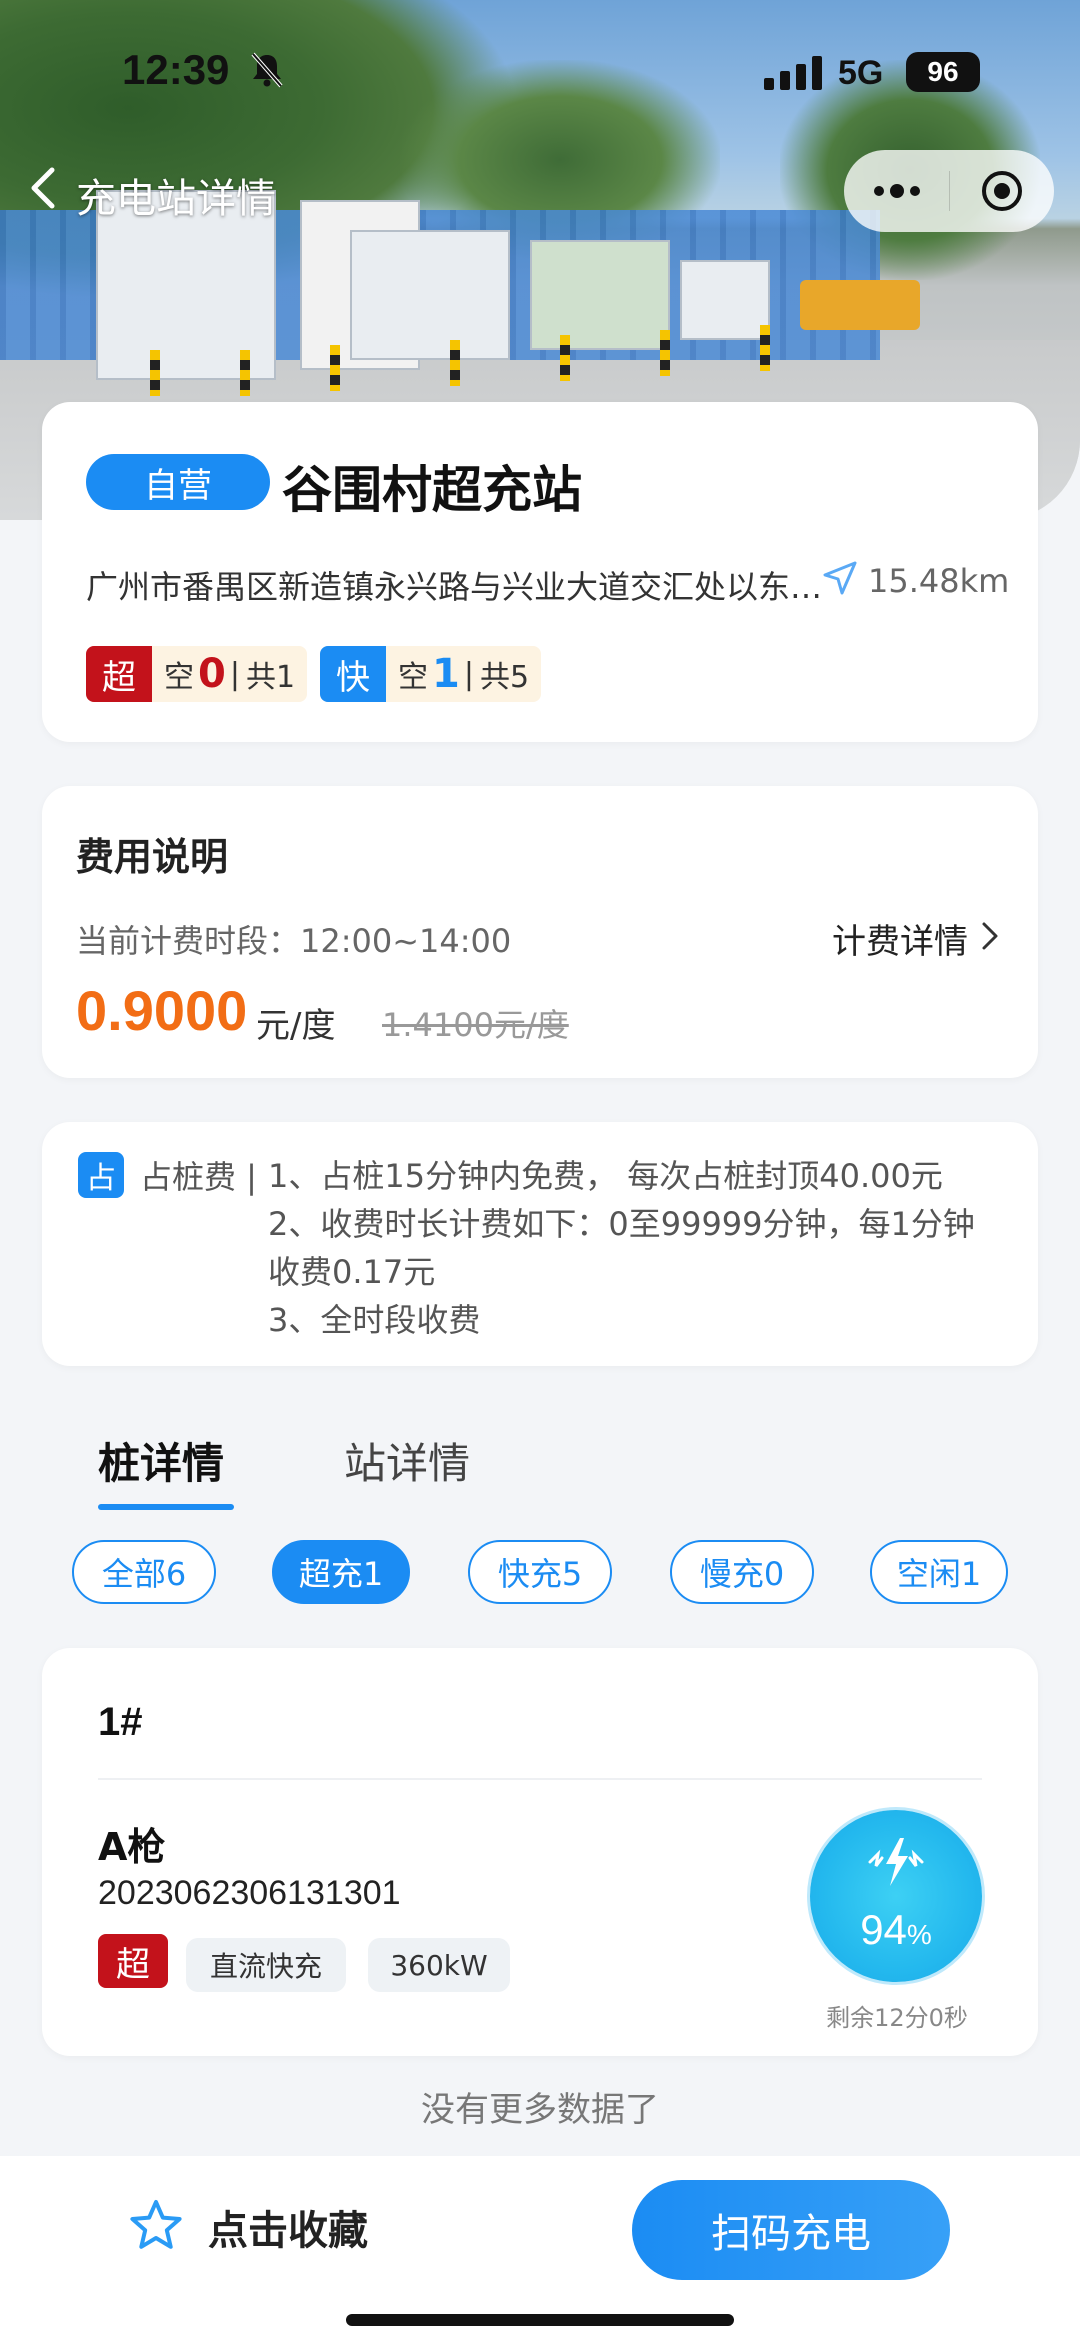 The image size is (1080, 2341). Describe the element at coordinates (504, 677) in the screenshot. I see `fast-total-count: 共5` at that location.